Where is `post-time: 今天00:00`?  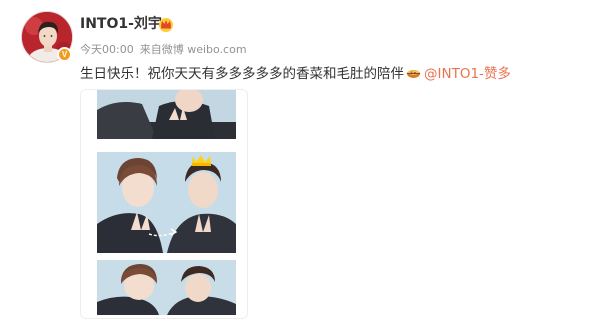 post-time: 今天00:00 is located at coordinates (107, 49).